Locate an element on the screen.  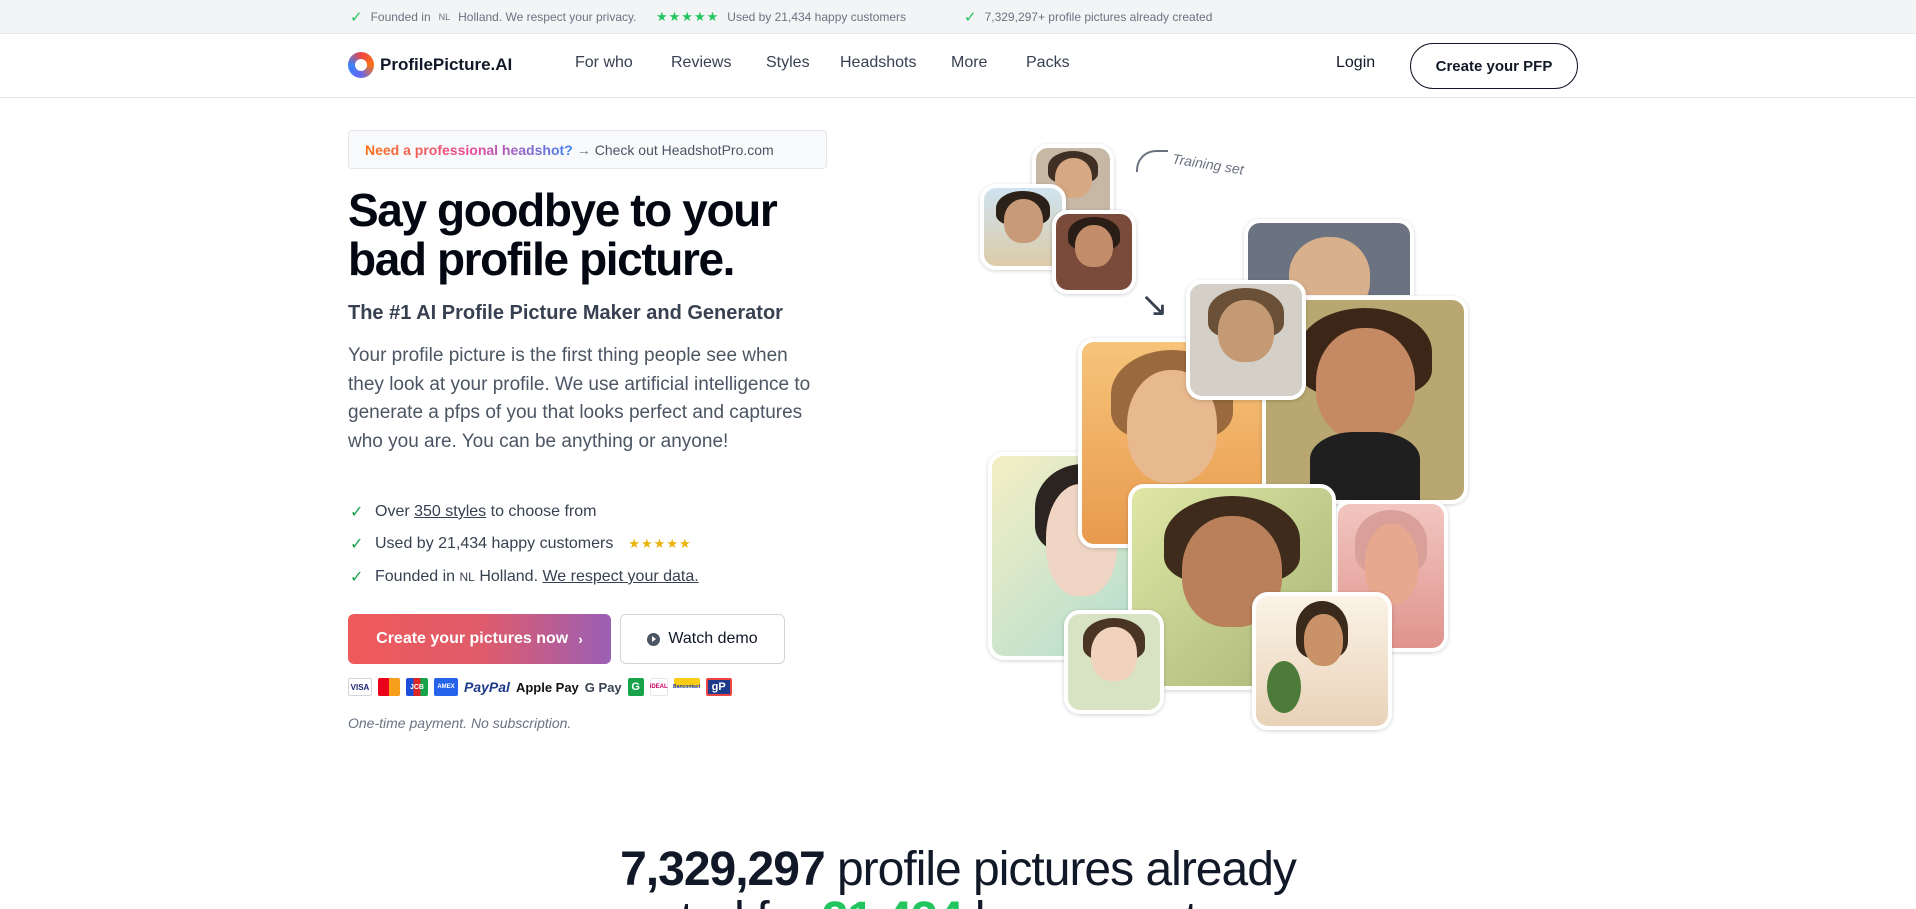
respect-data-link: We respect your data. is located at coordinates (620, 576).